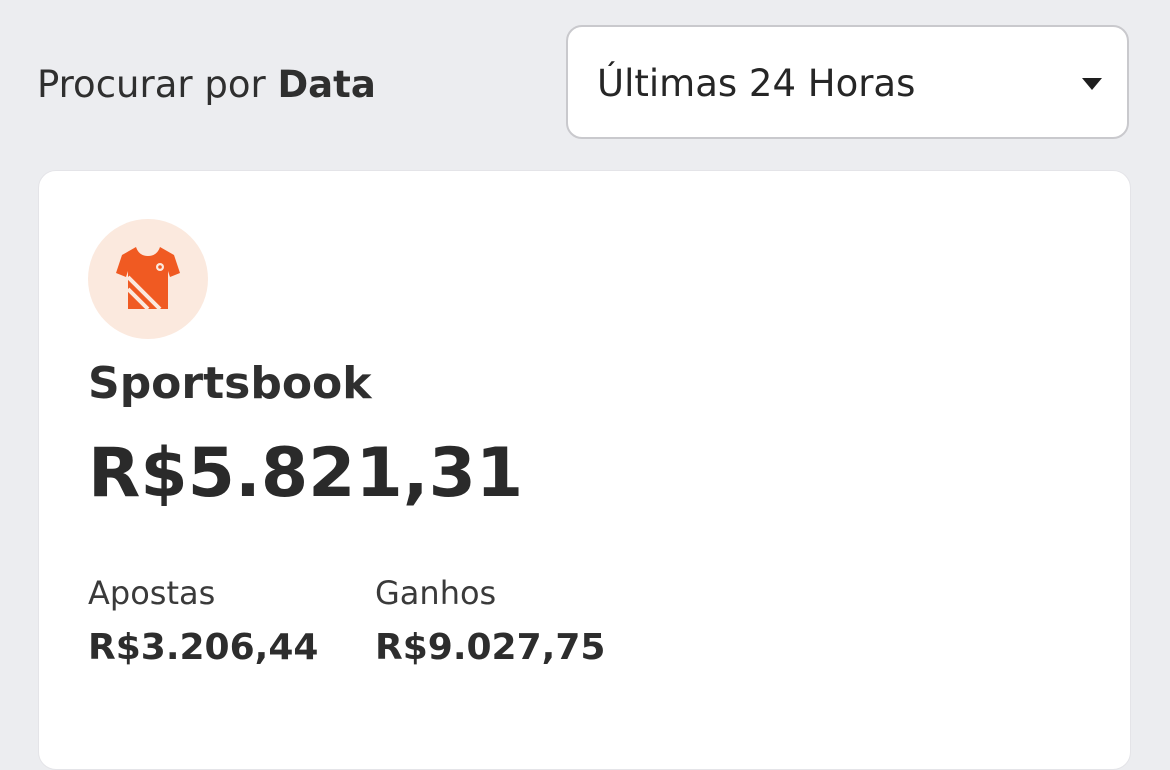 This screenshot has width=1170, height=770. Describe the element at coordinates (756, 83) in the screenshot. I see `date-range-selected-value: Últimas 24 Horas` at that location.